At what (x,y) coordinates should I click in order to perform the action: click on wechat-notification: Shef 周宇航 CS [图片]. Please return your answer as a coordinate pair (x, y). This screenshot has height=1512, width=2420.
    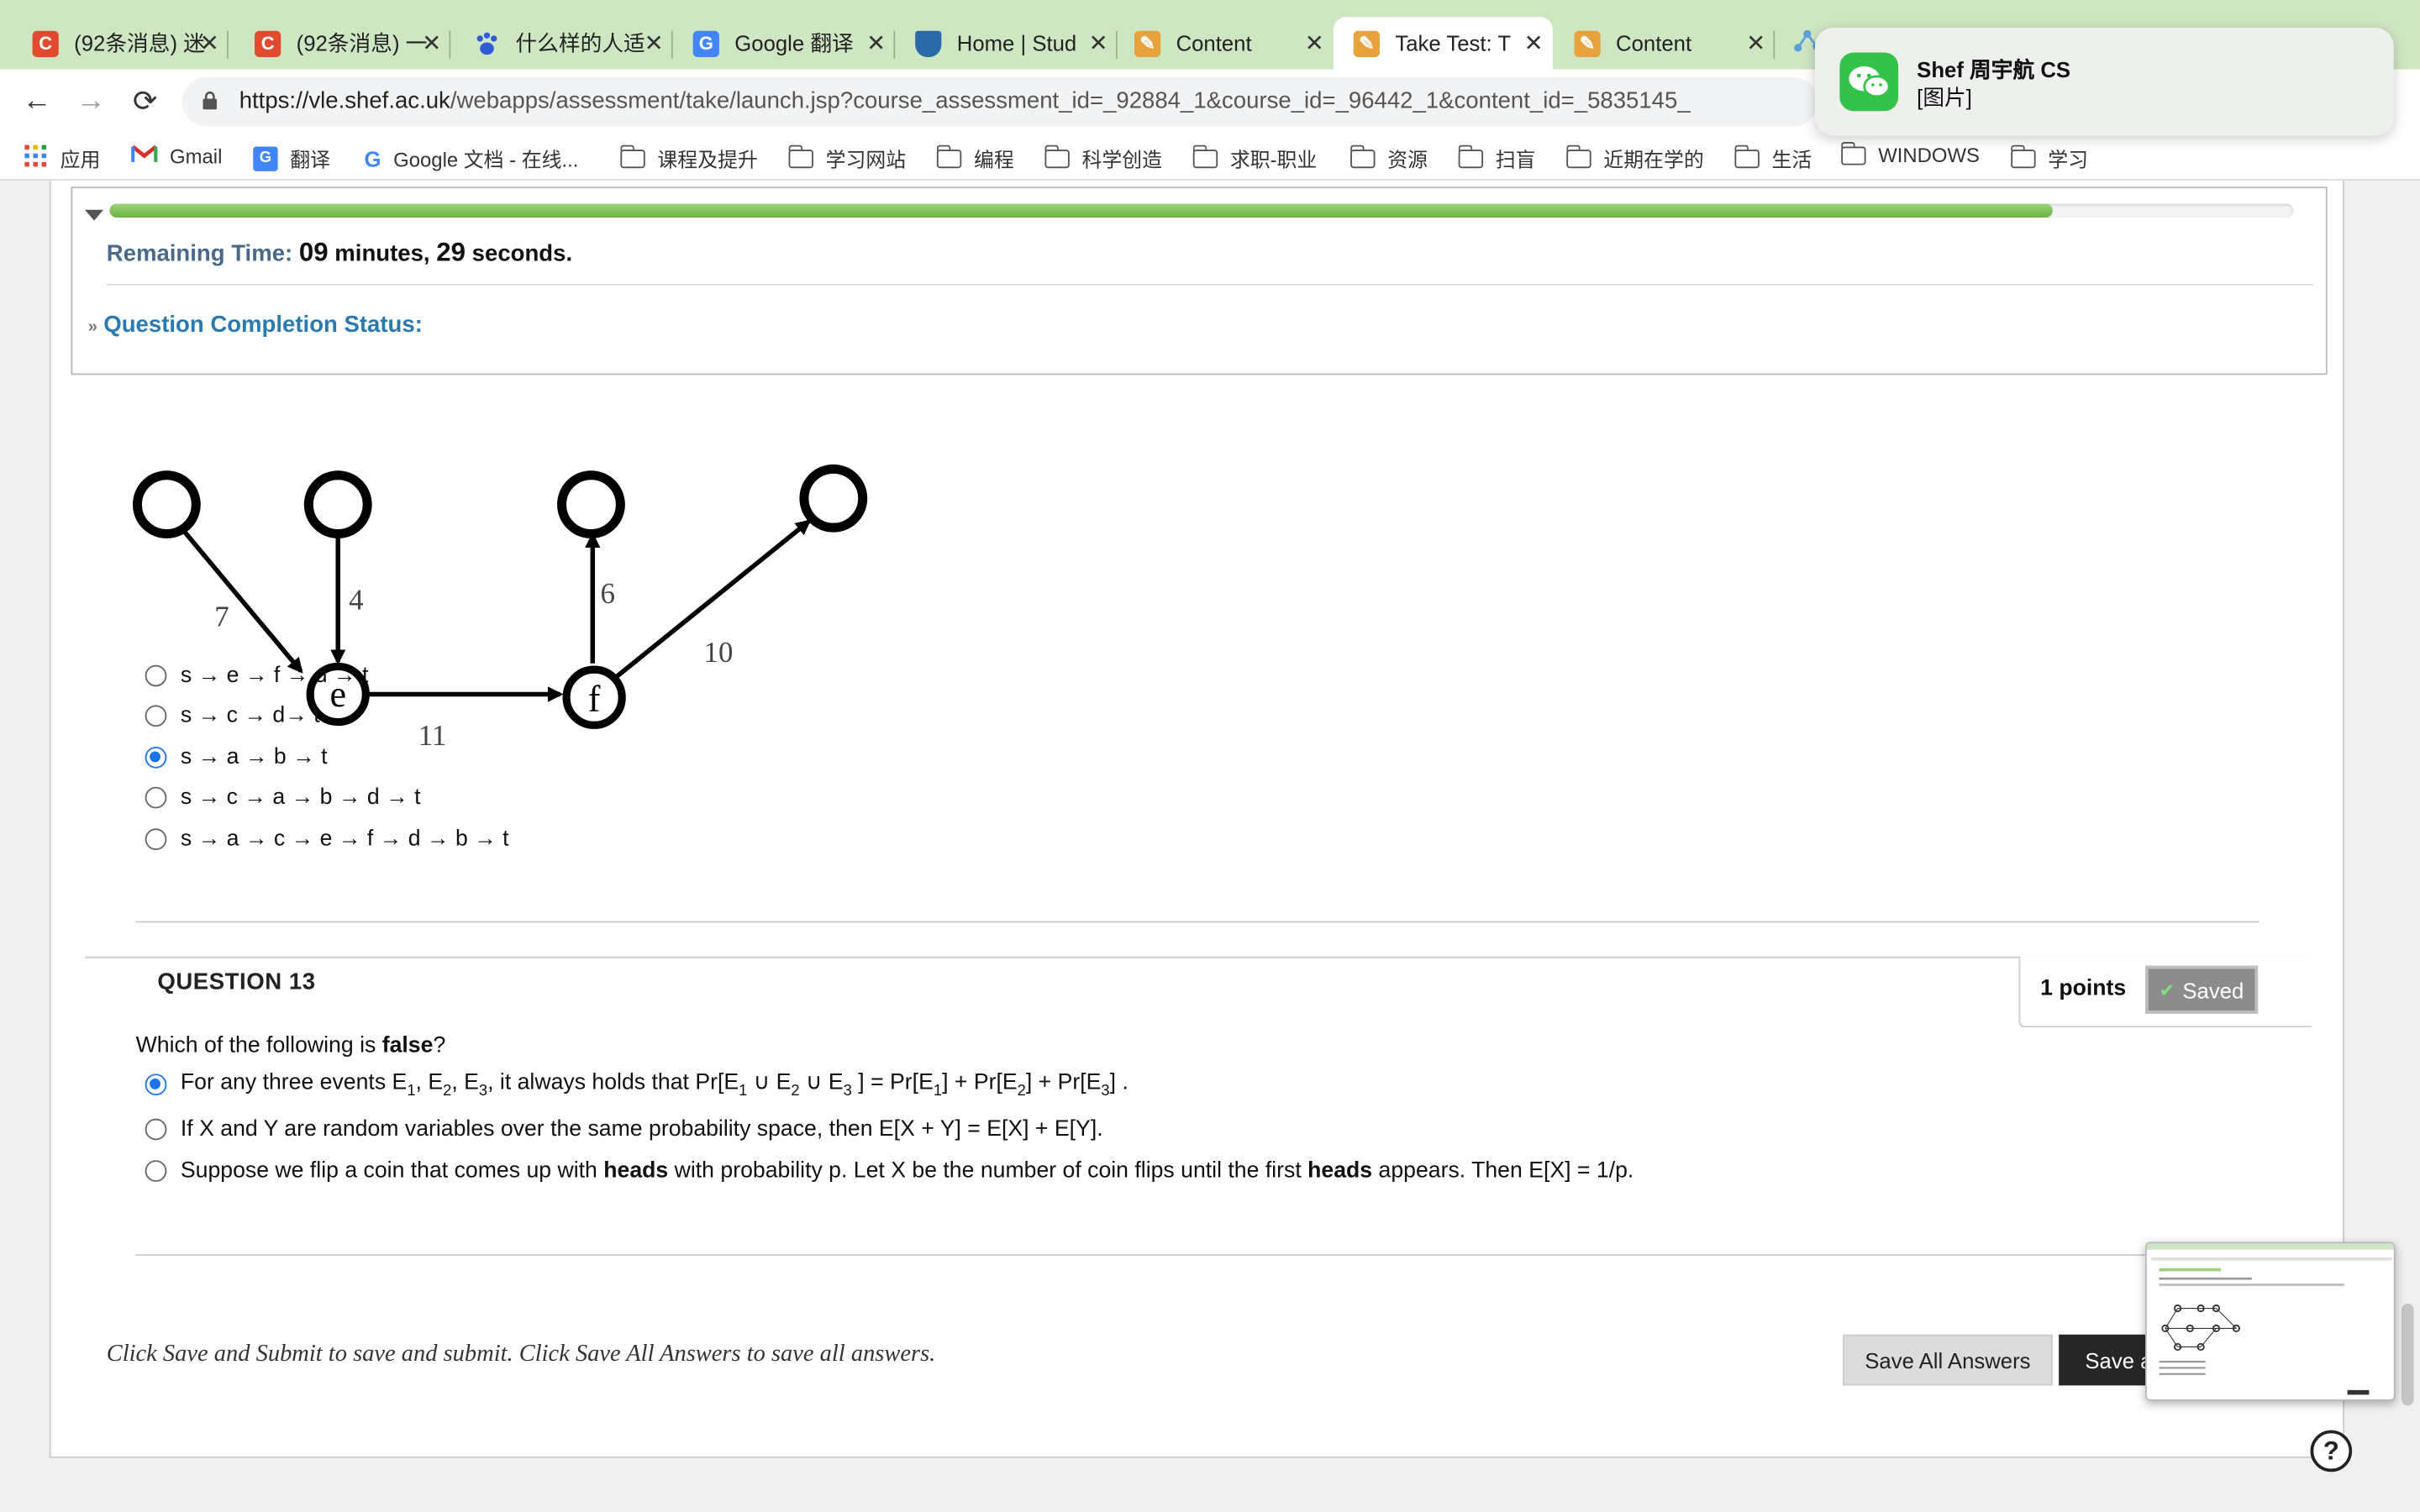
    Looking at the image, I should click on (2104, 82).